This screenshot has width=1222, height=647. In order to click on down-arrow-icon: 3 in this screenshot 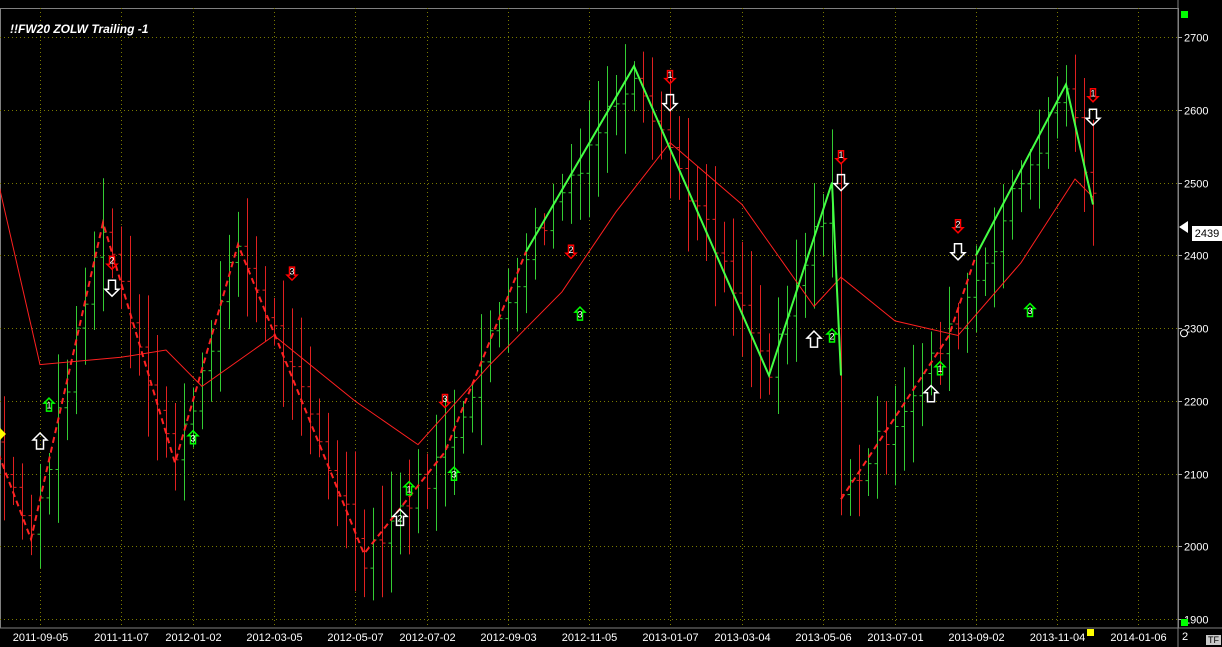, I will do `click(292, 274)`.